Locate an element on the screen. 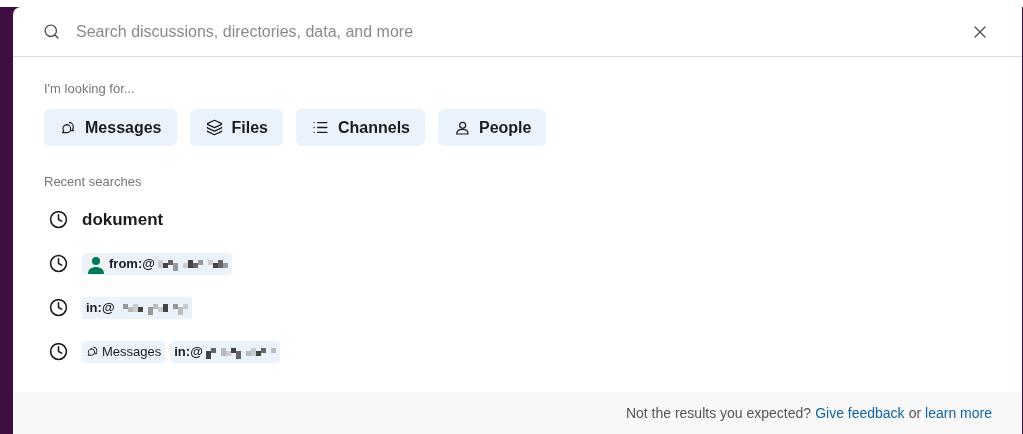 This screenshot has width=1023, height=434. person-icon is located at coordinates (462, 127).